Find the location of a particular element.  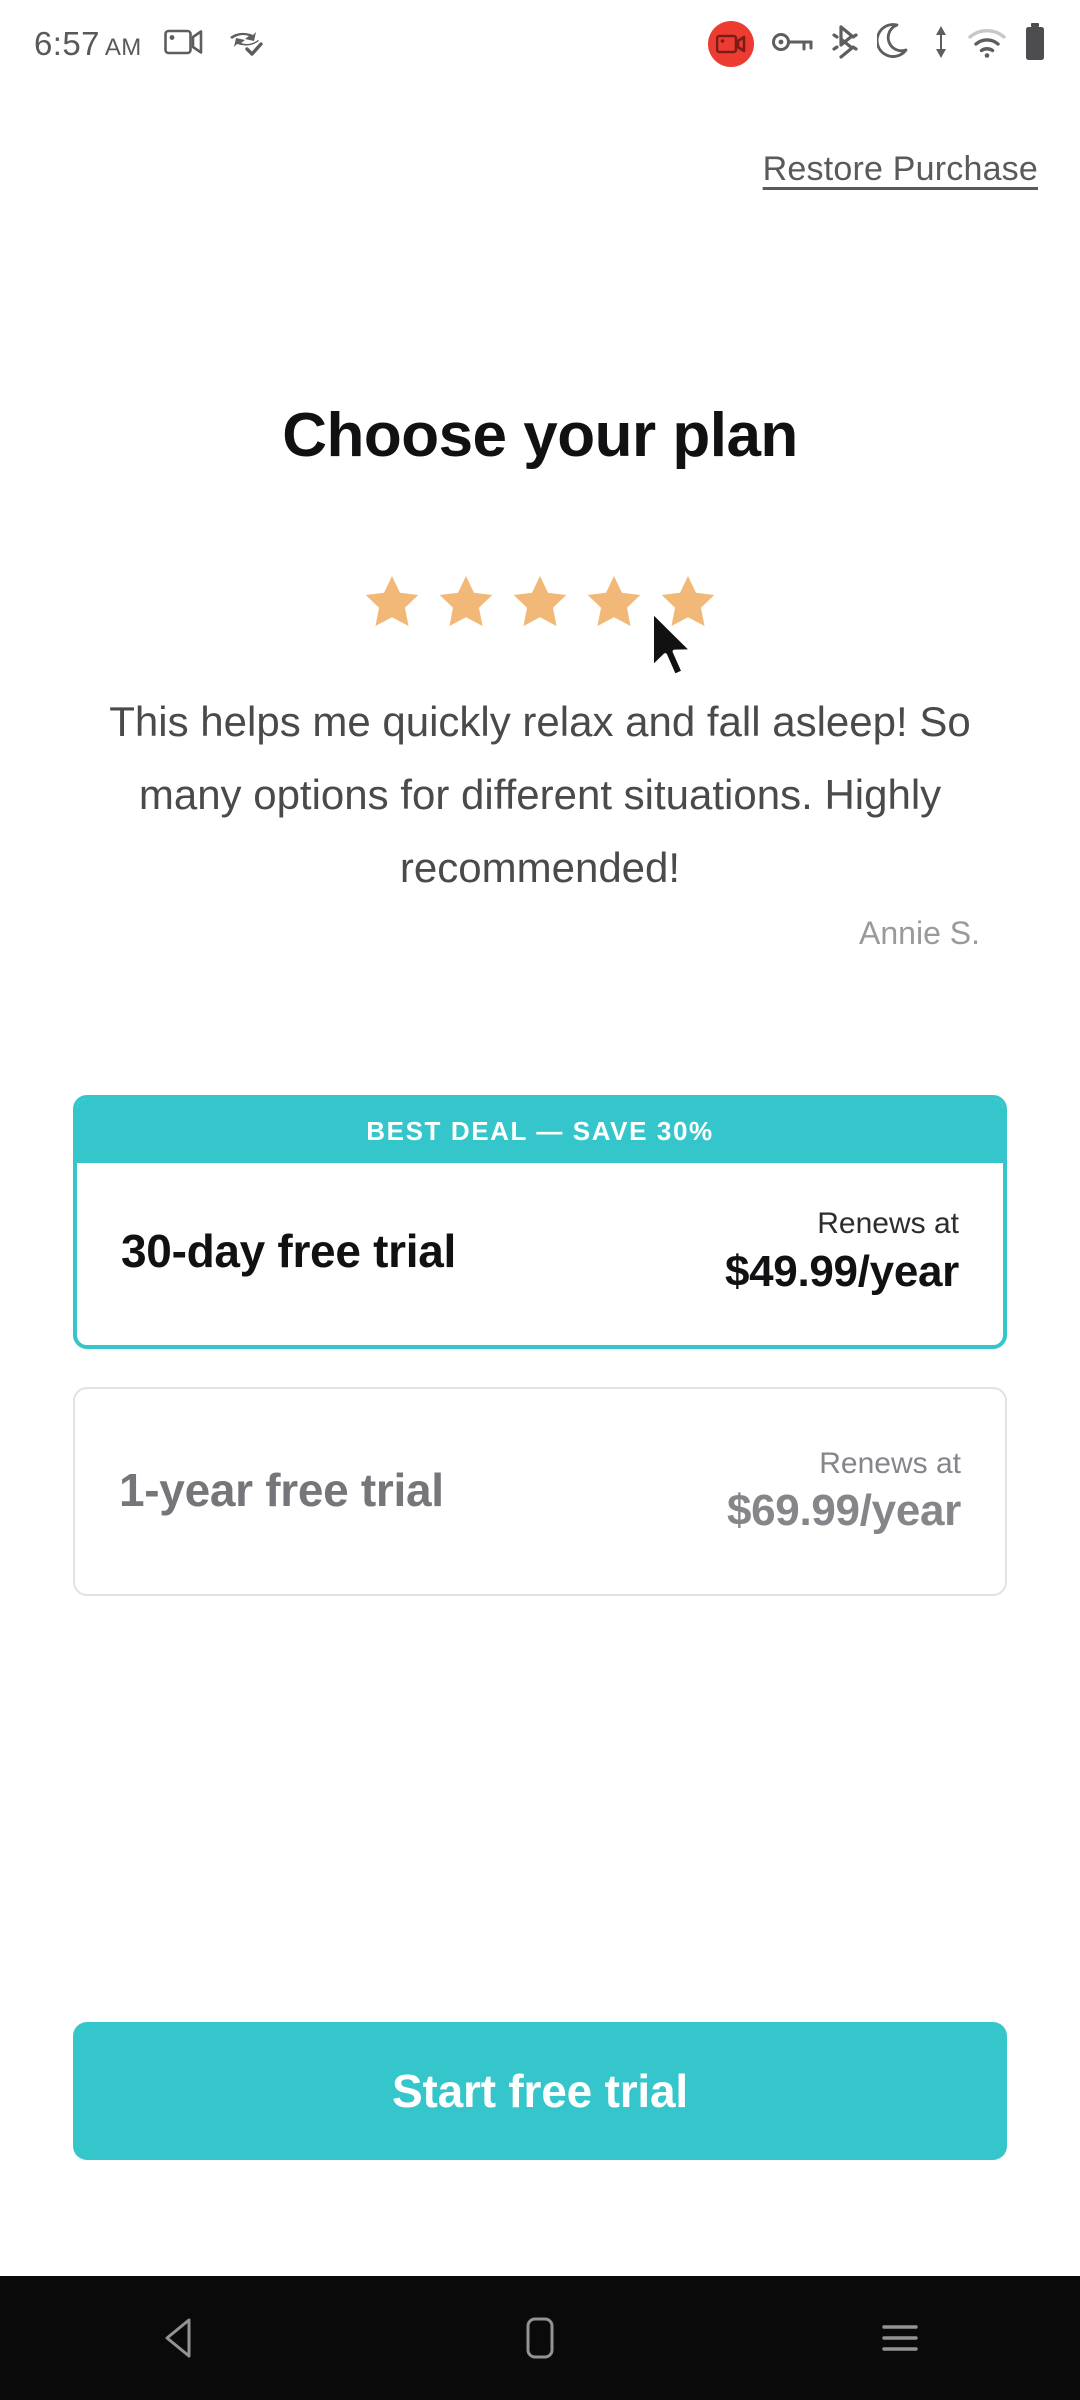

battery-icon is located at coordinates (1035, 44).